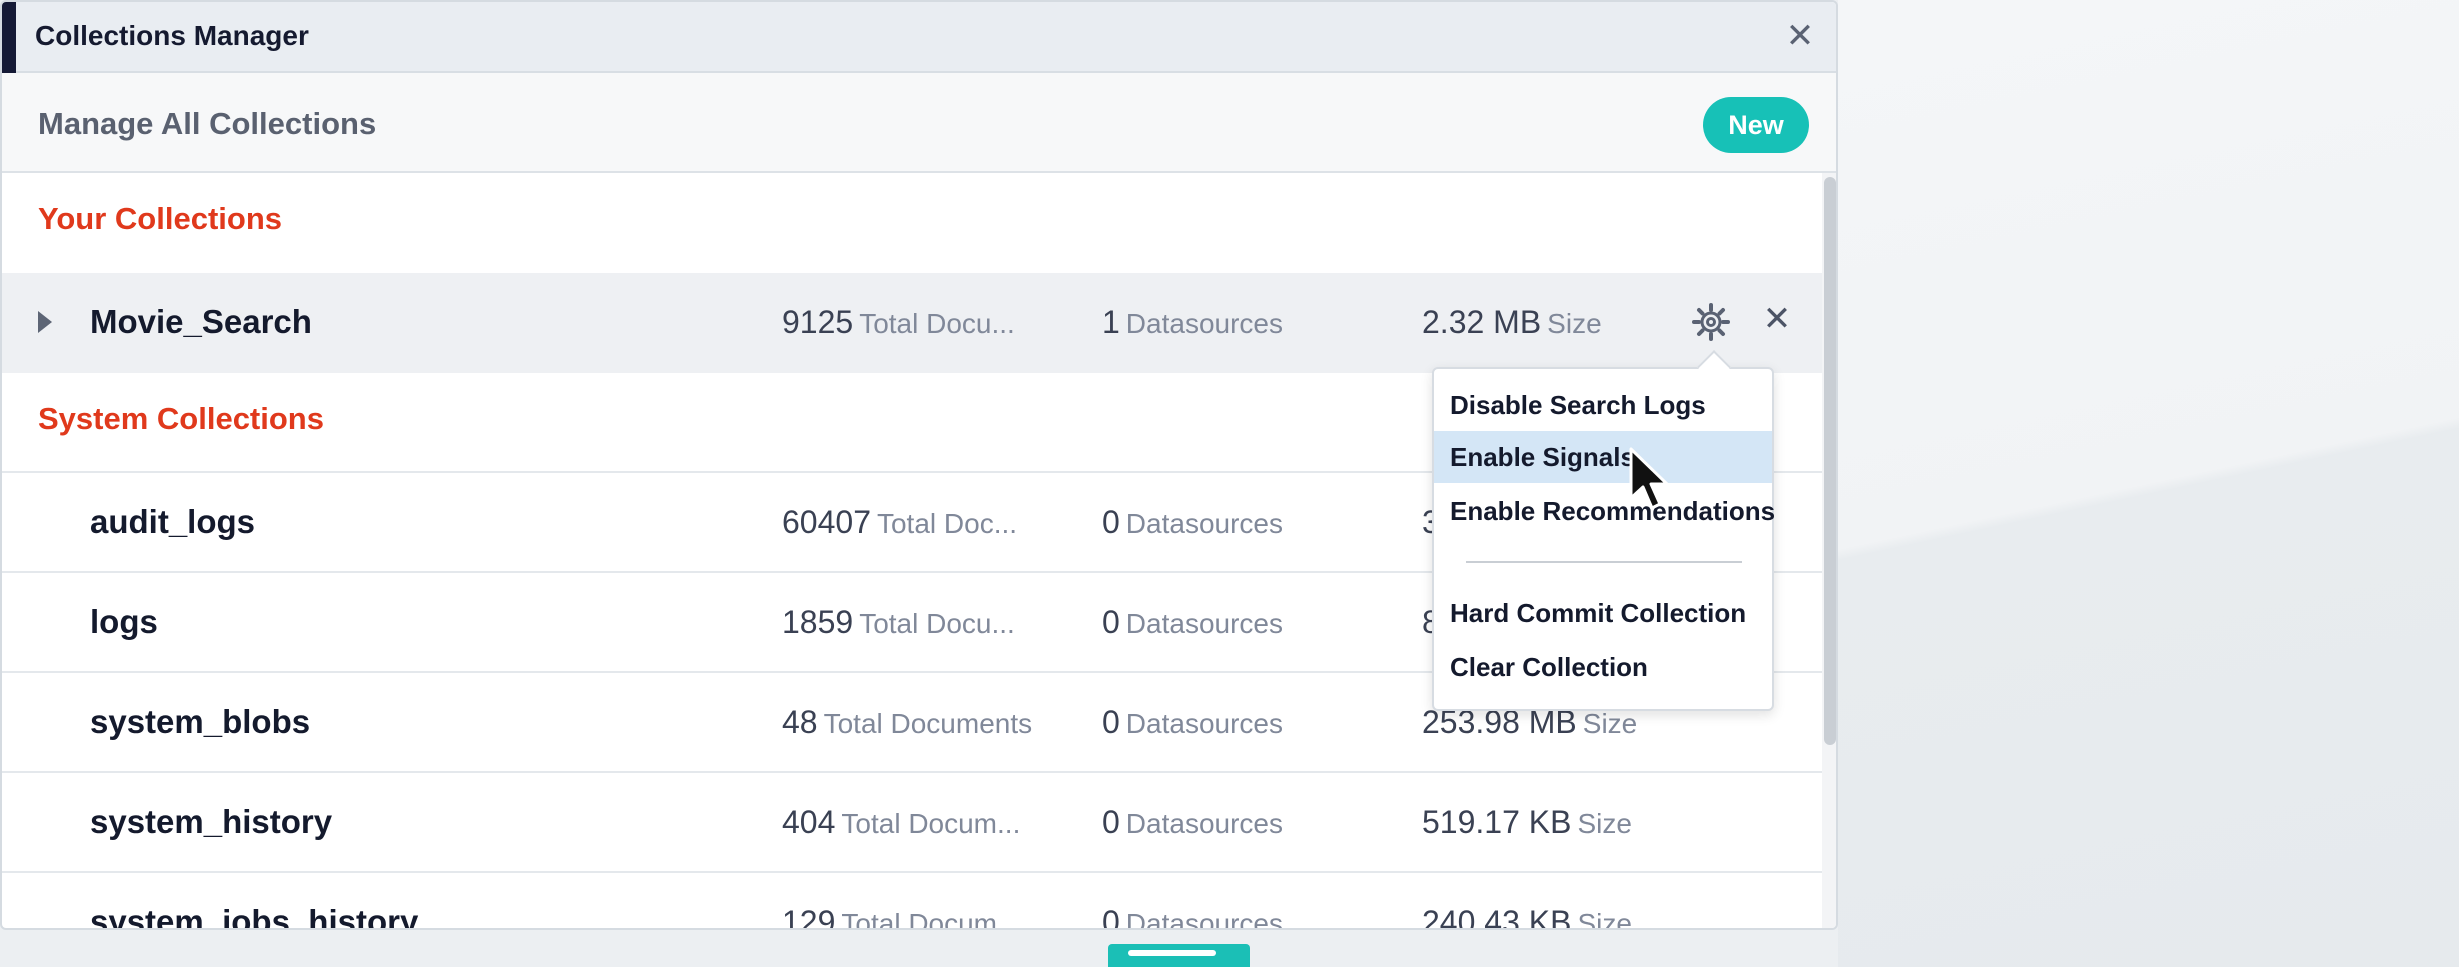  I want to click on mouse-pointer-icon, so click(1649, 478).